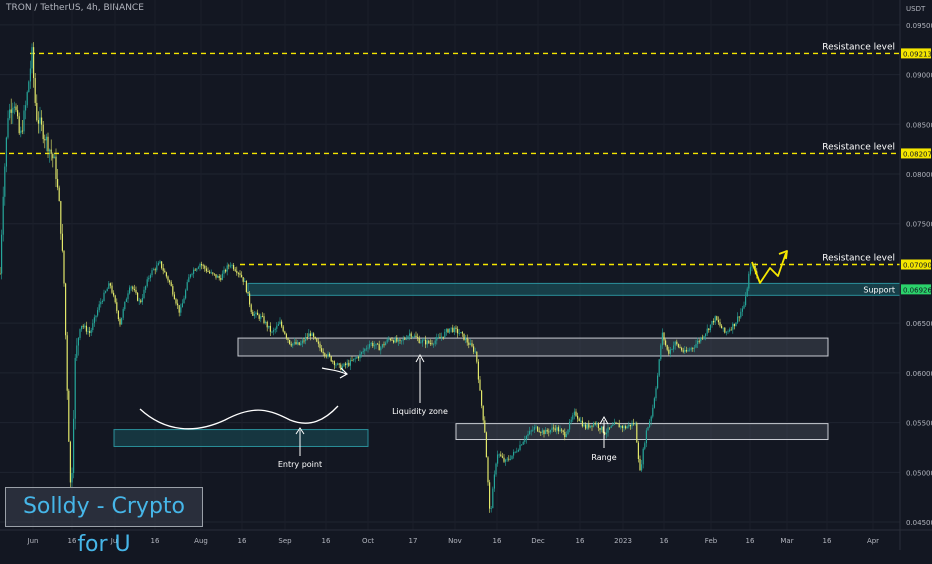  What do you see at coordinates (104, 522) in the screenshot?
I see `watermark-label: Solldy - Crypto for U` at bounding box center [104, 522].